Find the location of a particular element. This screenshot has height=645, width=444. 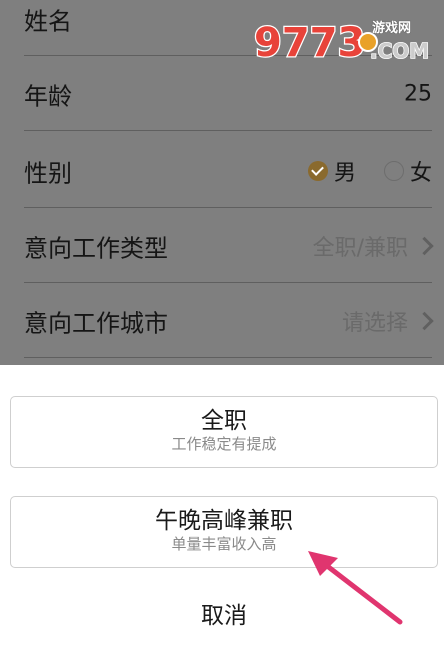

watermark-logo: 9773 游戏网 .COM is located at coordinates (340, 41).